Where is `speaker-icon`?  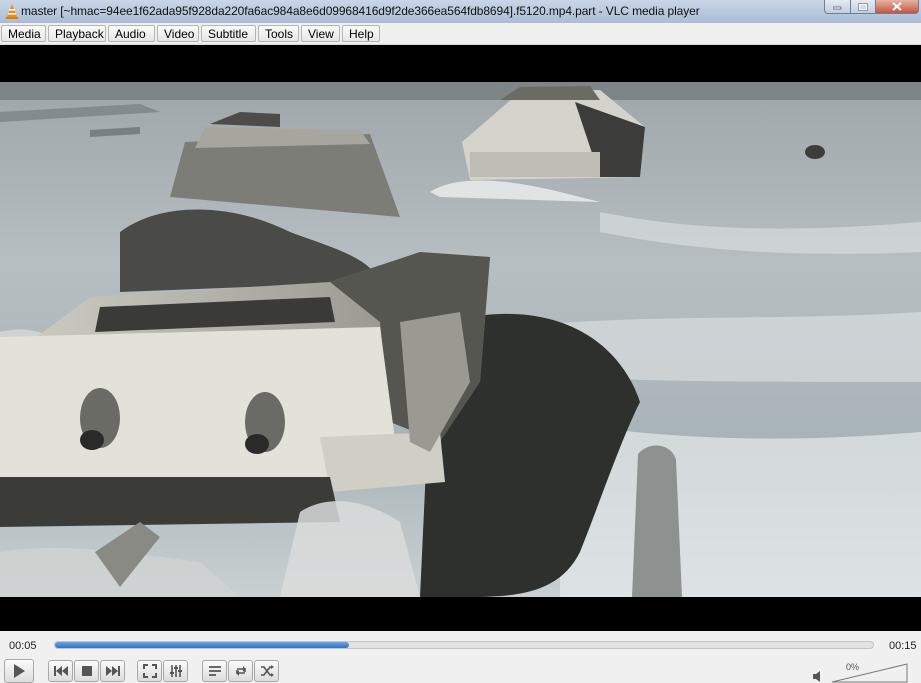
speaker-icon is located at coordinates (818, 676).